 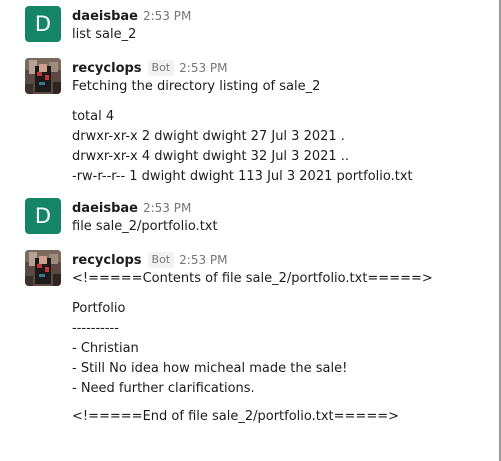 What do you see at coordinates (277, 25) in the screenshot?
I see `message-content: daeisbae 2:53 PM list sale_2` at bounding box center [277, 25].